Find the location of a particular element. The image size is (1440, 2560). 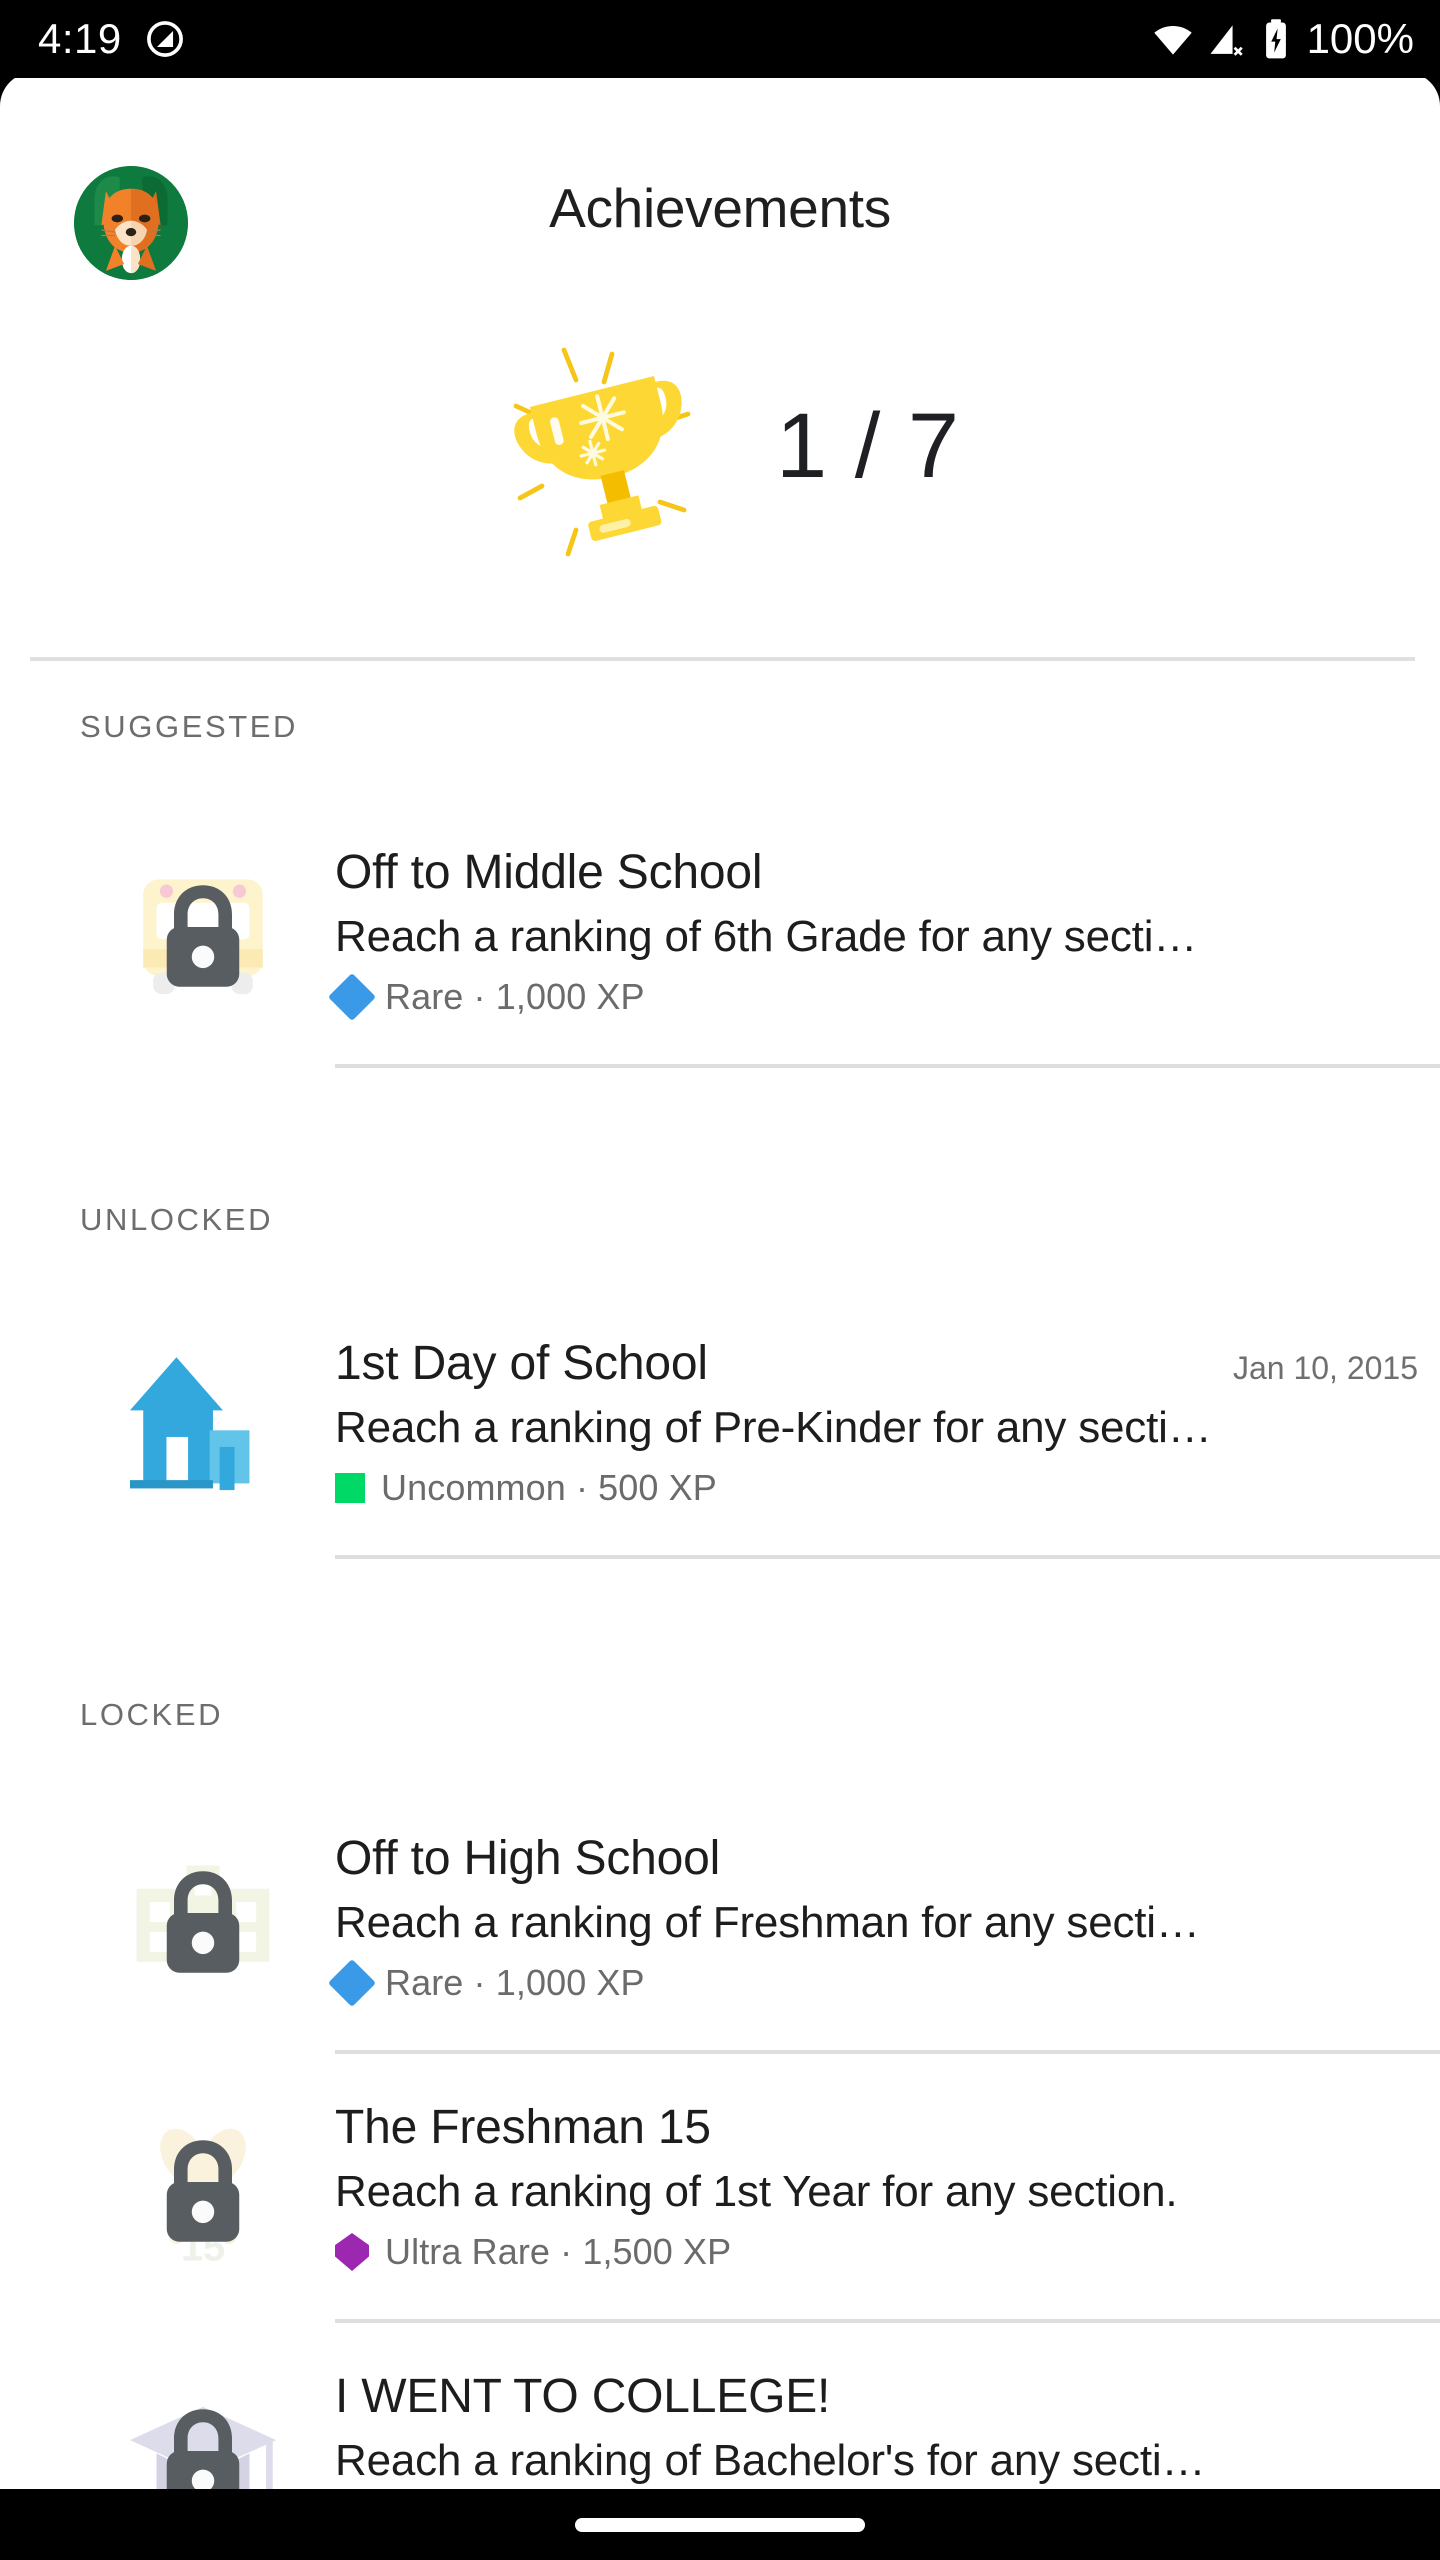

achievement-rarity-xp: Ultra Rare · 1,500 XP is located at coordinates (558, 2251).